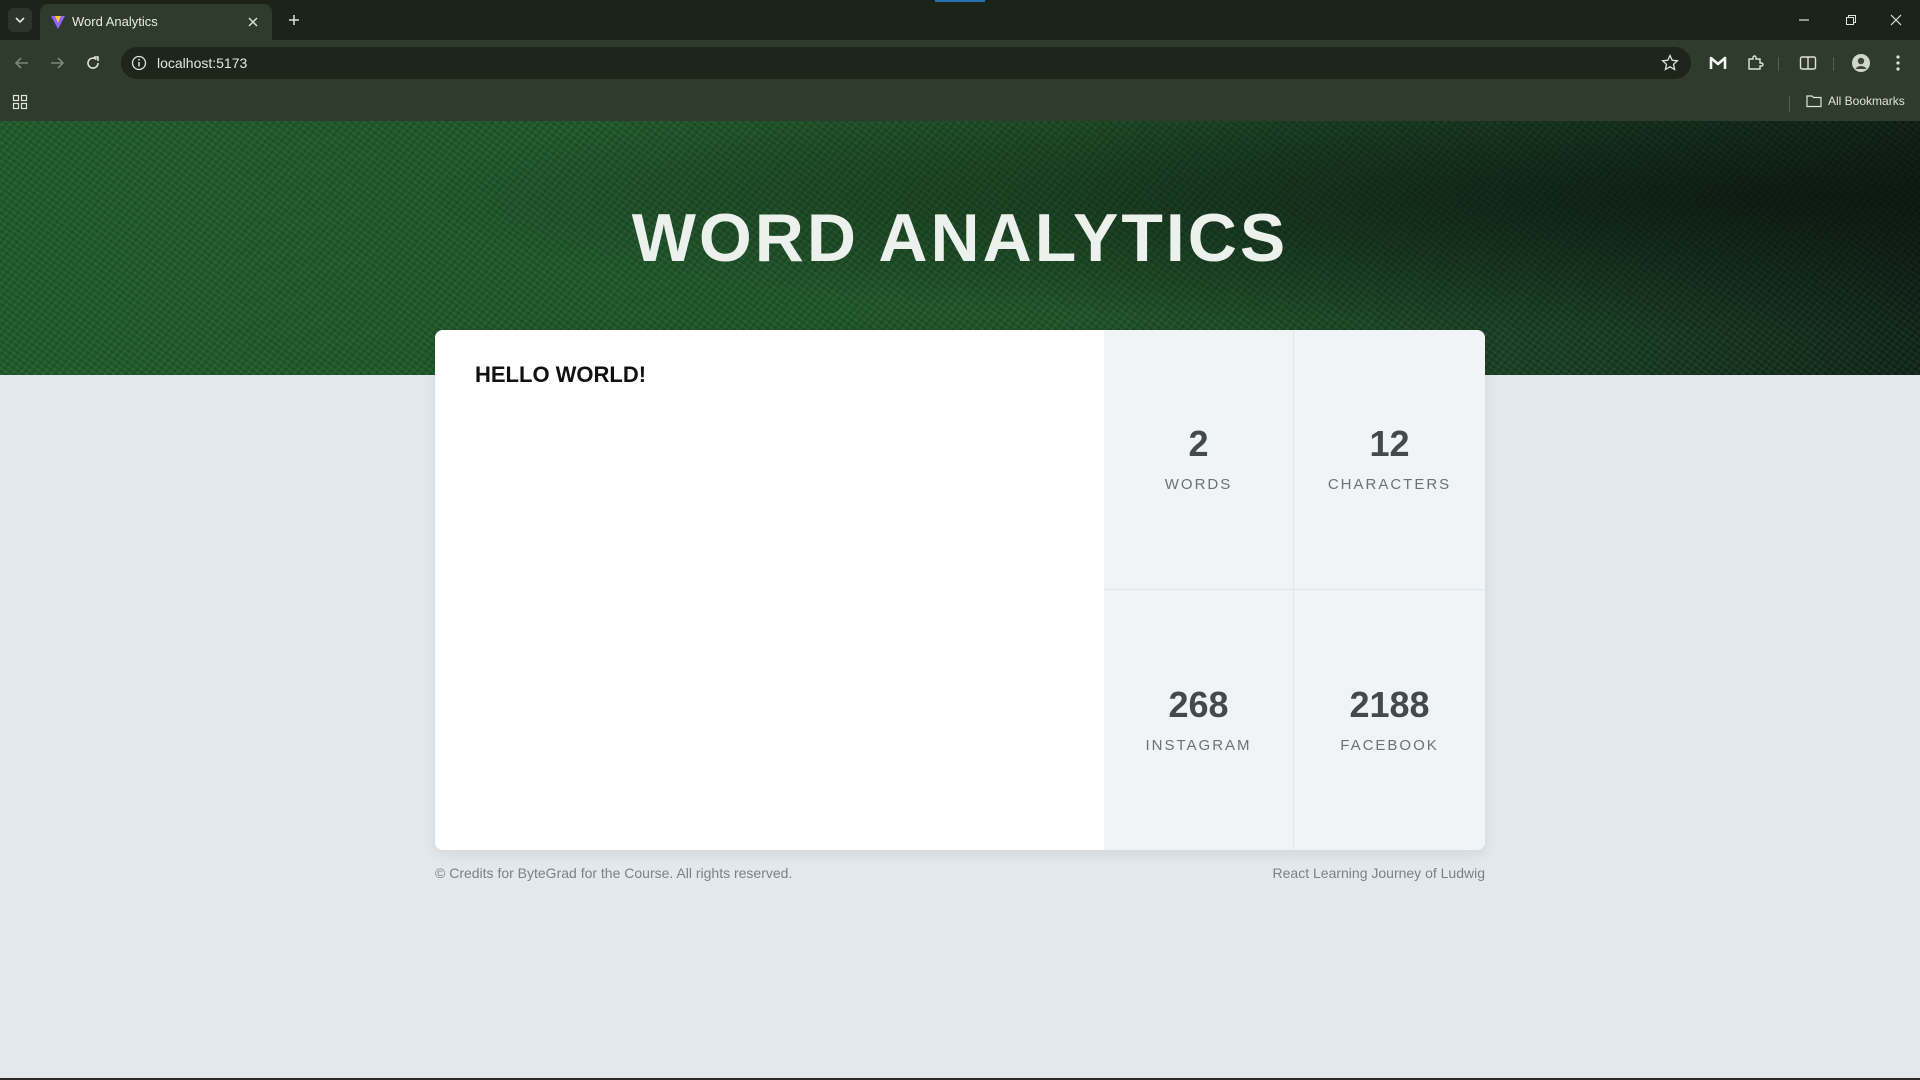  Describe the element at coordinates (1198, 484) in the screenshot. I see `stat-label: WORDS` at that location.